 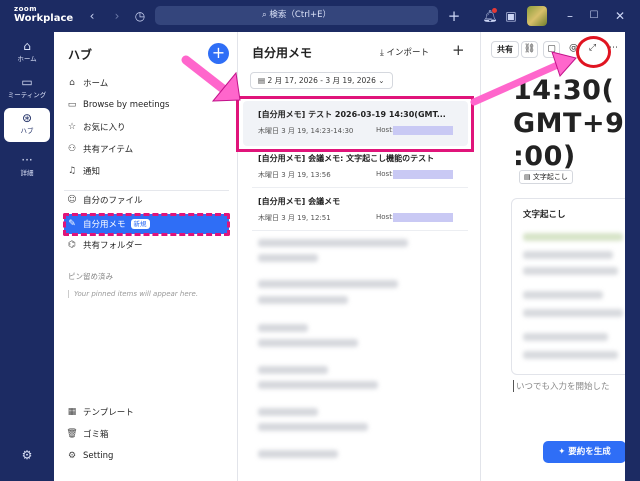 What do you see at coordinates (211, 78) in the screenshot?
I see `arrow-to-note` at bounding box center [211, 78].